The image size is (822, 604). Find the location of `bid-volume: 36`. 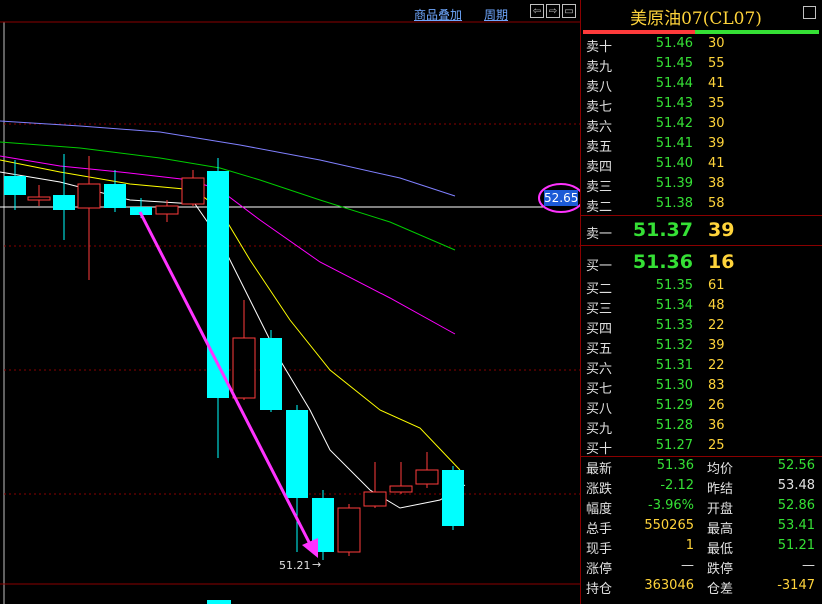

bid-volume: 36 is located at coordinates (716, 425).